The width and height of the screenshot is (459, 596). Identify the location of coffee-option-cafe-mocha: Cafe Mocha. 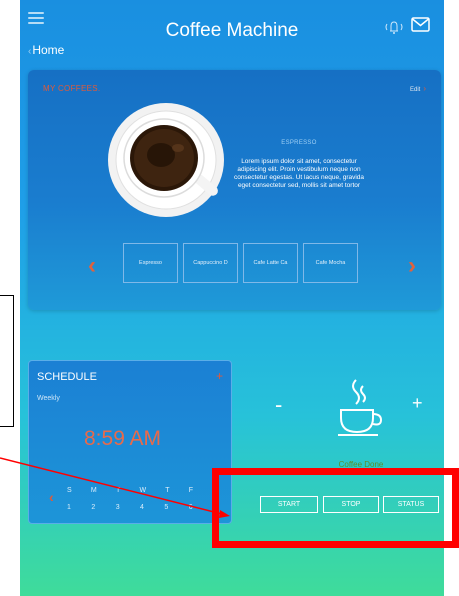
(330, 263).